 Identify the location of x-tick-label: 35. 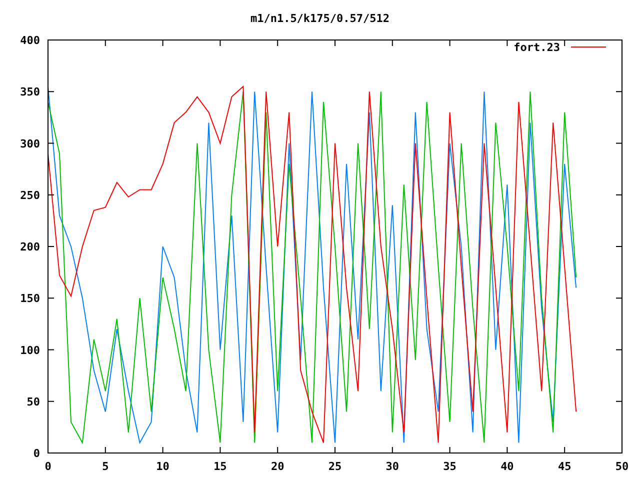
(449, 466).